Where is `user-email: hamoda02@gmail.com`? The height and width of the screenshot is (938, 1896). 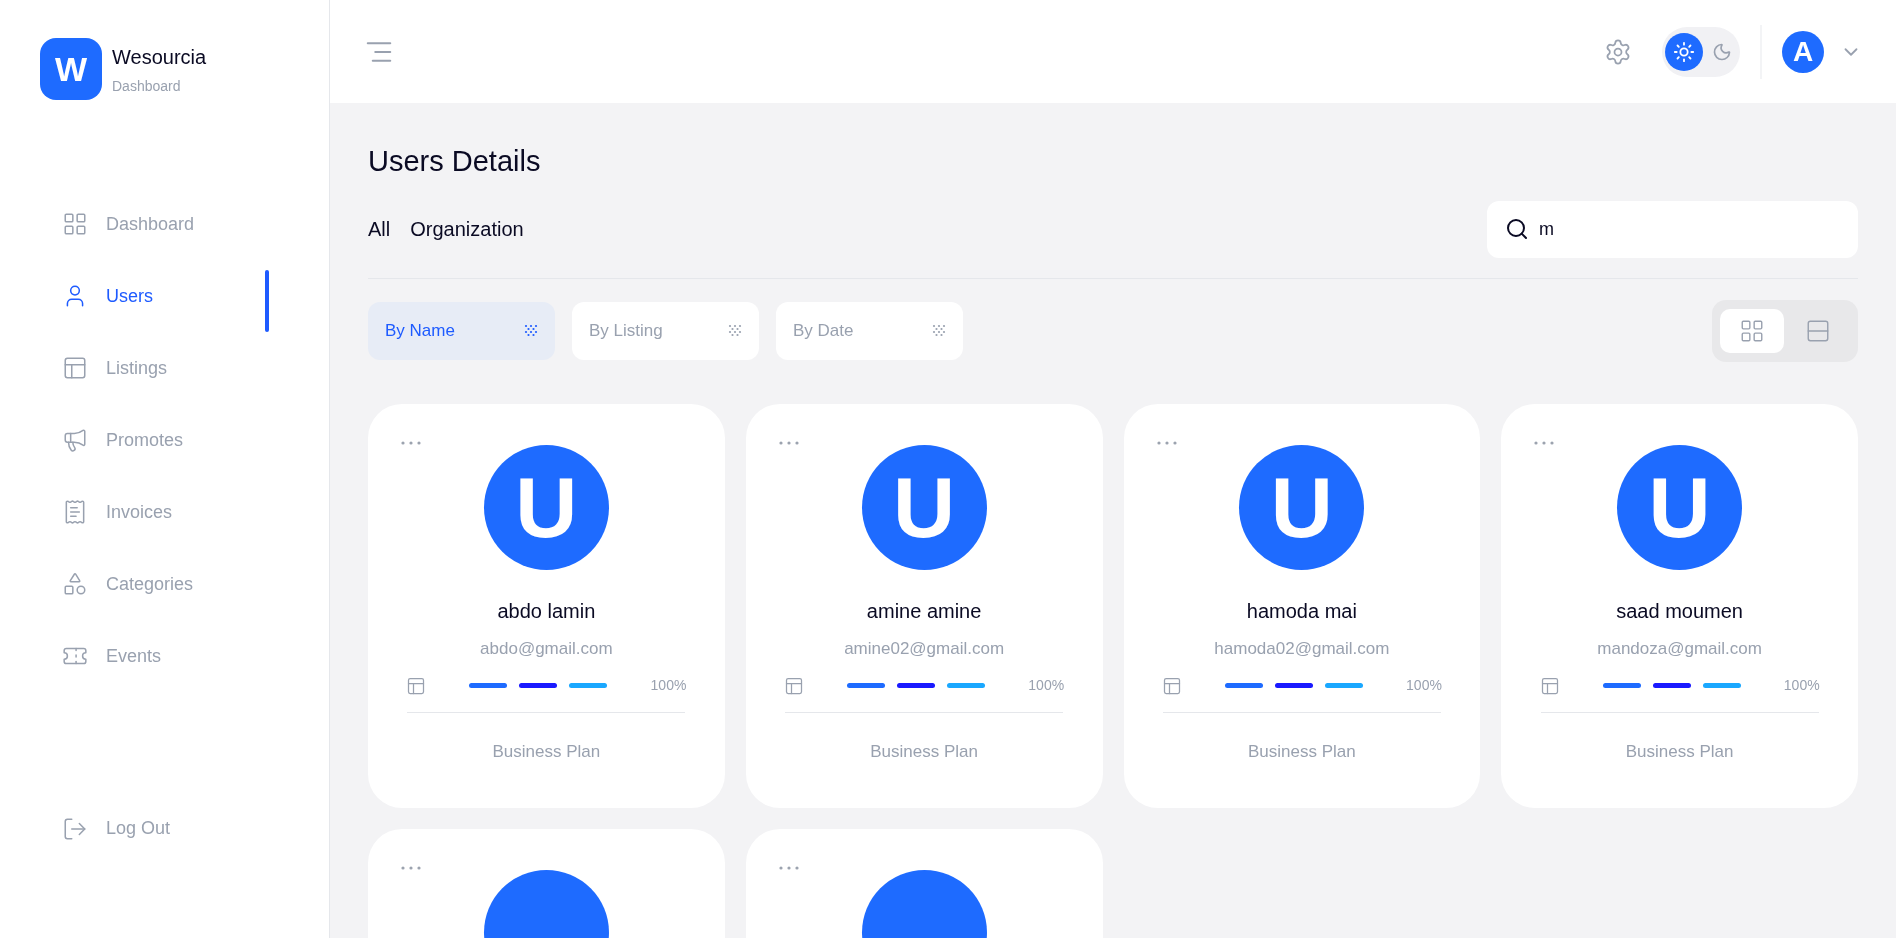
user-email: hamoda02@gmail.com is located at coordinates (1302, 648).